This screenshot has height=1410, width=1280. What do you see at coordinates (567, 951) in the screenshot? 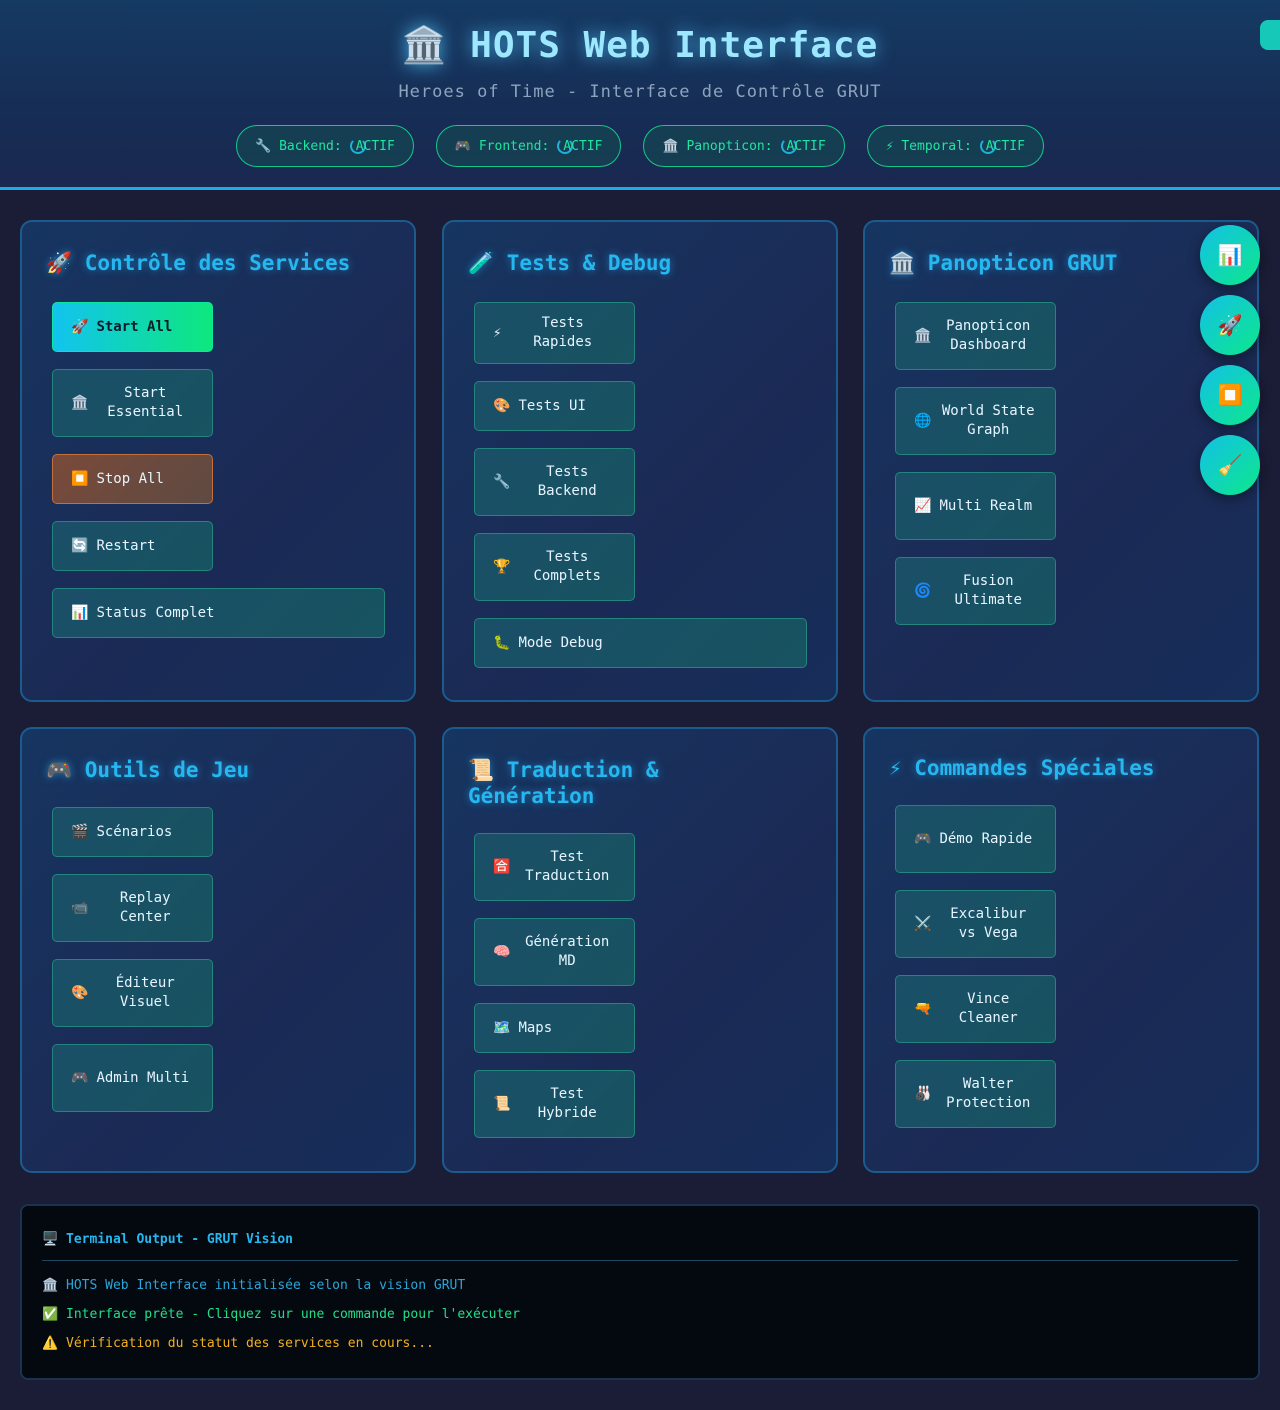
I see `button-label: Génération MD` at bounding box center [567, 951].